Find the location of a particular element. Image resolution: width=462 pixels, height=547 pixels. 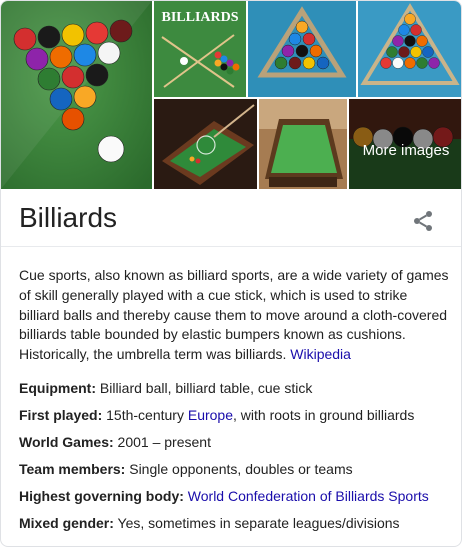

fact-label: World Games: is located at coordinates (66, 442).